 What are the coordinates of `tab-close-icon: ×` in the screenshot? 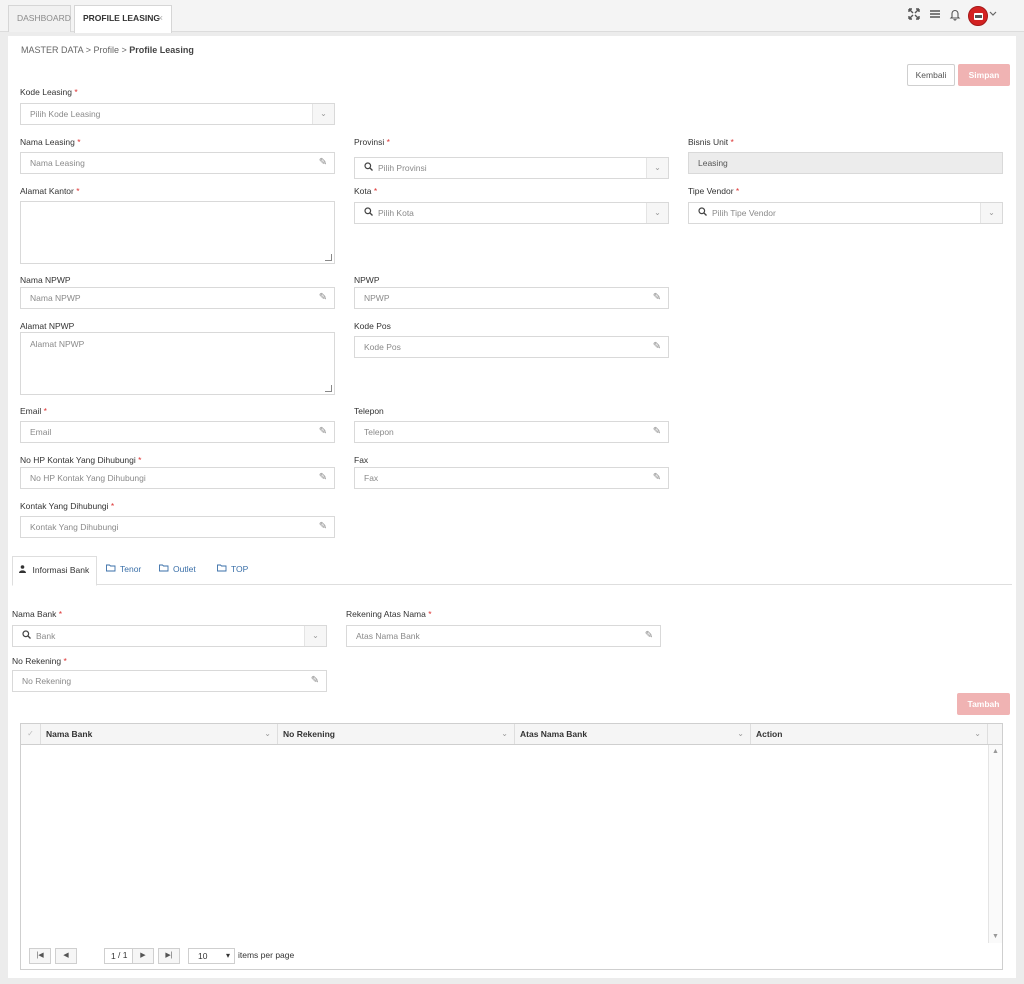 It's located at (160, 18).